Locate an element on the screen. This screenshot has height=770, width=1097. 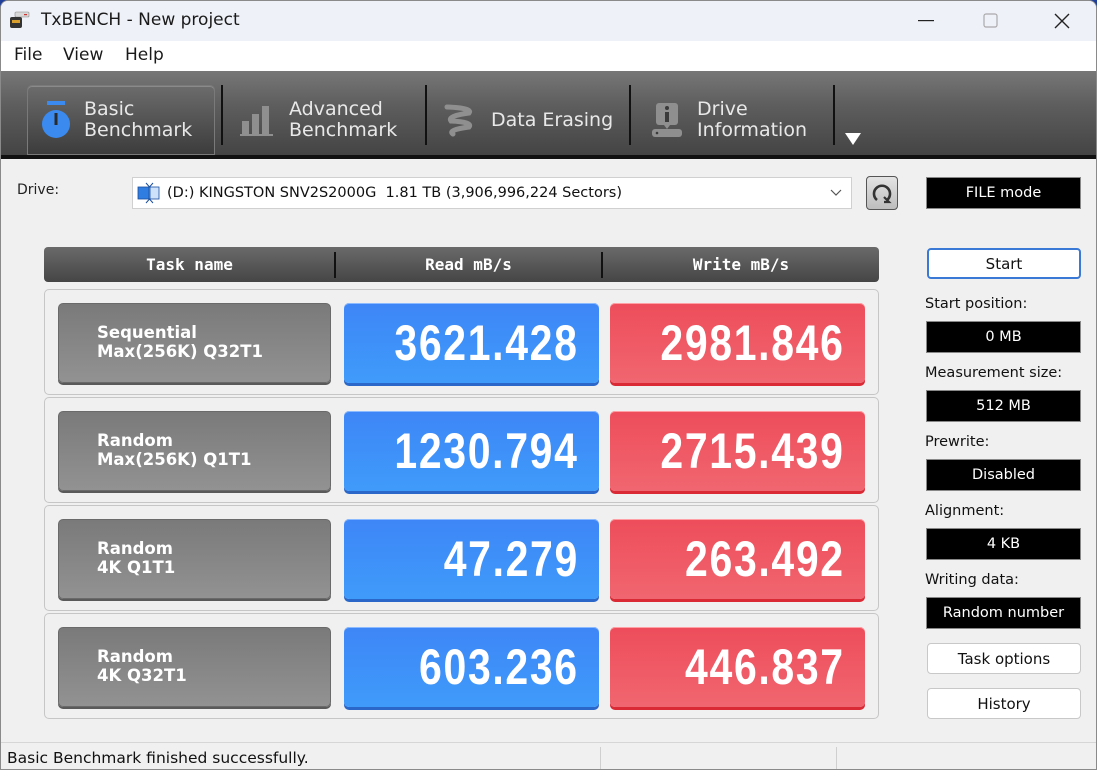
menu-bar: File View Help is located at coordinates (548, 56).